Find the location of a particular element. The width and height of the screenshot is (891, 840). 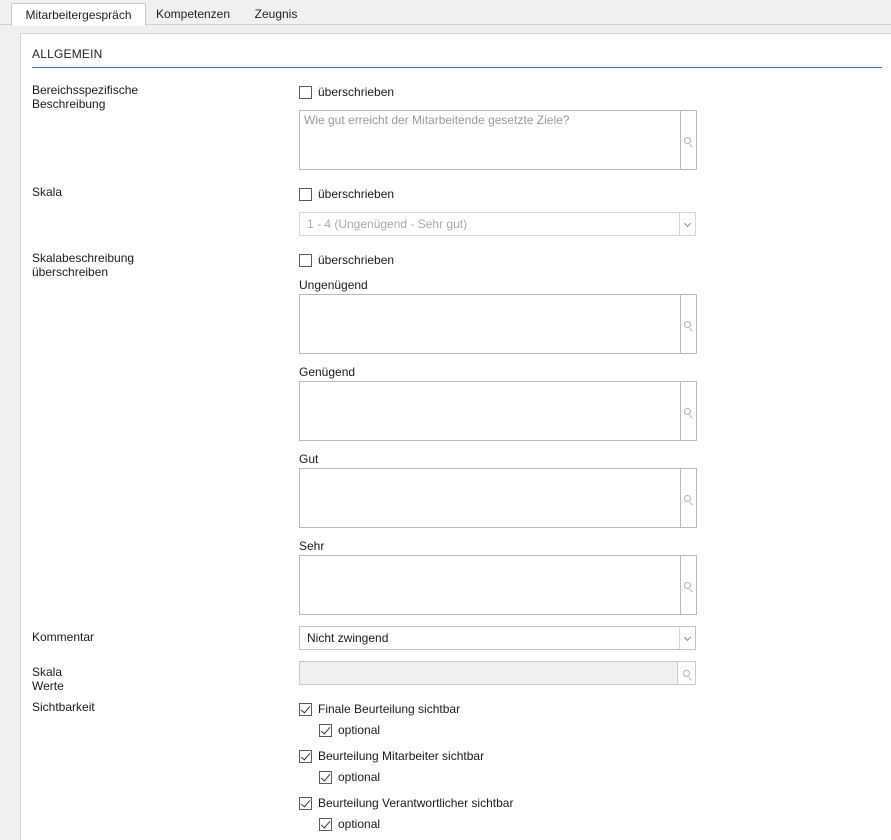

level-gut-lookup-button is located at coordinates (689, 498).